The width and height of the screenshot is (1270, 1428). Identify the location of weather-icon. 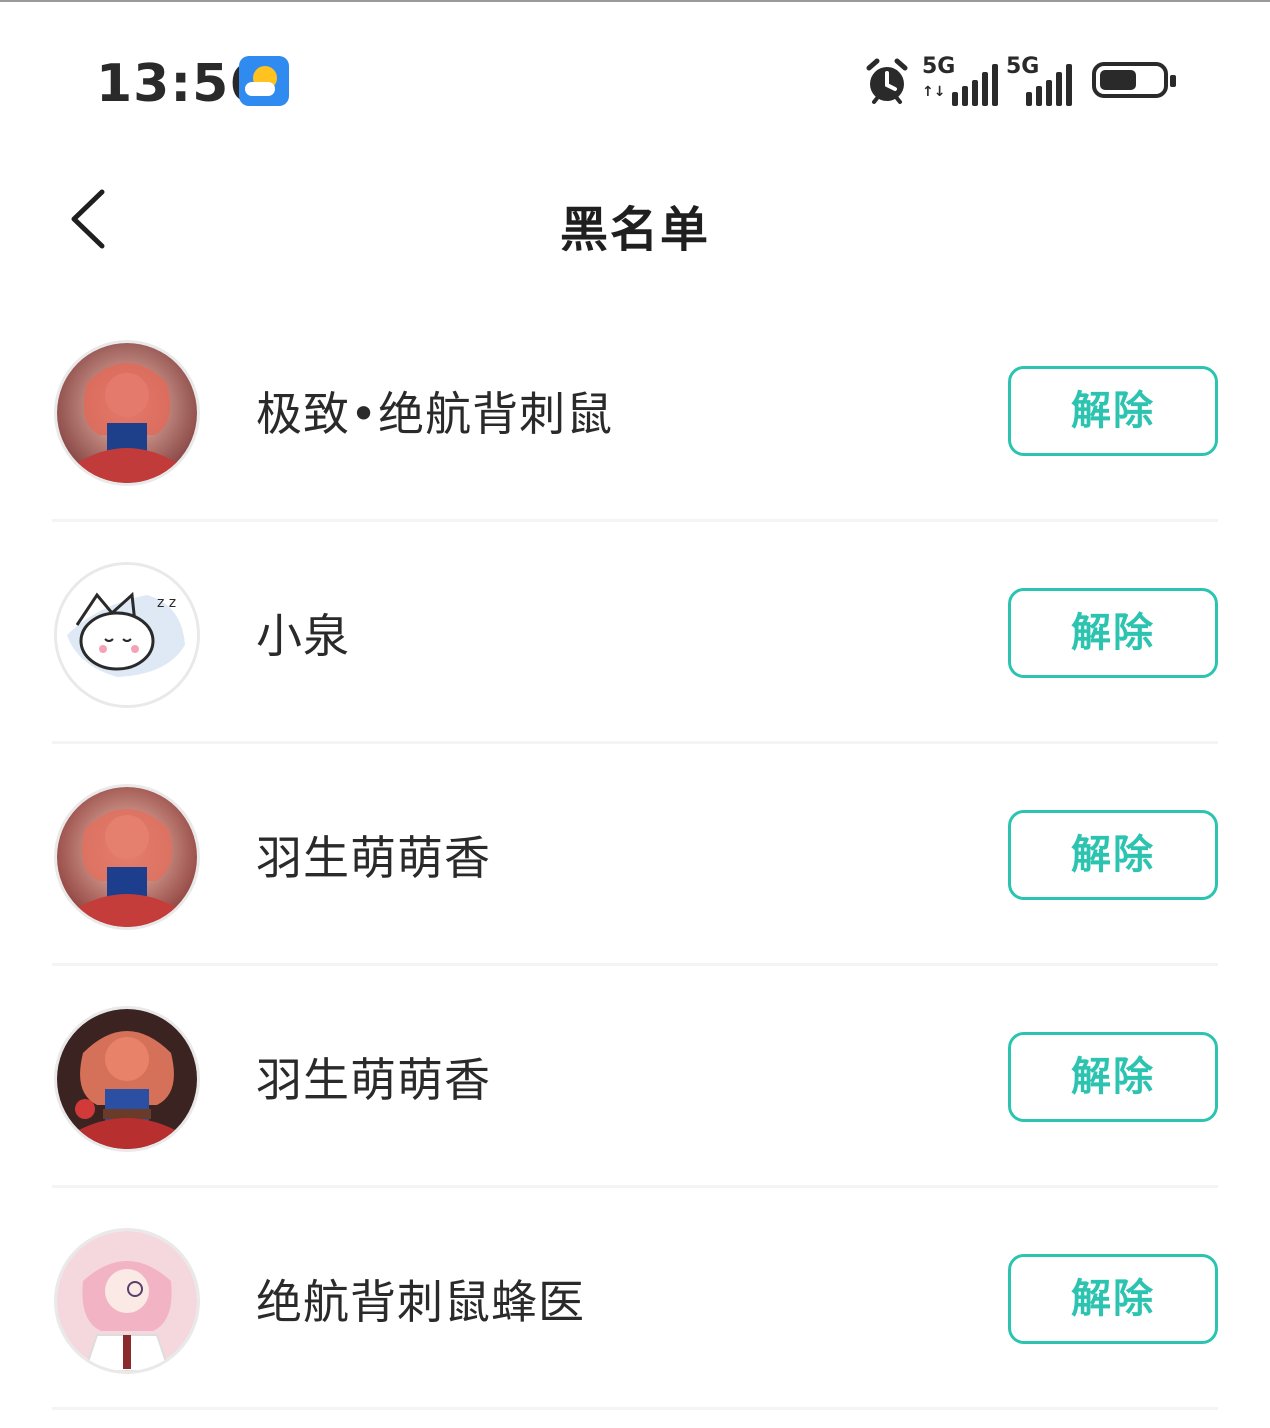
(264, 81).